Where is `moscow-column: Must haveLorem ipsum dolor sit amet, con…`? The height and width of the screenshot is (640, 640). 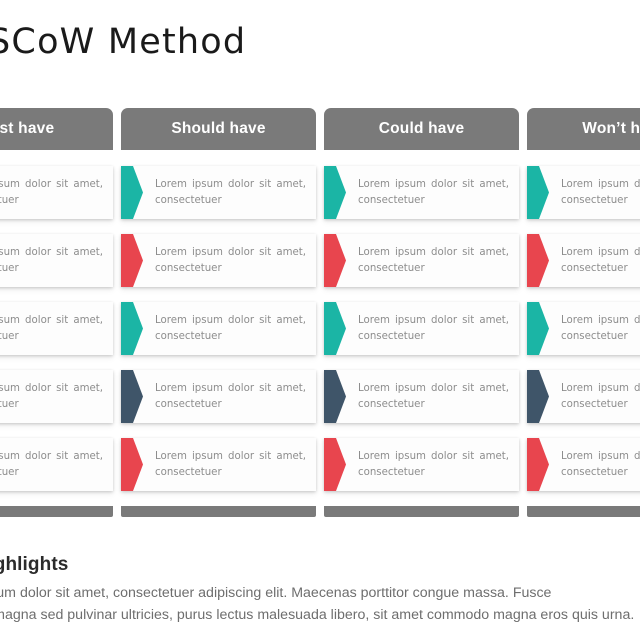 moscow-column: Must haveLorem ipsum dolor sit amet, con… is located at coordinates (56, 312).